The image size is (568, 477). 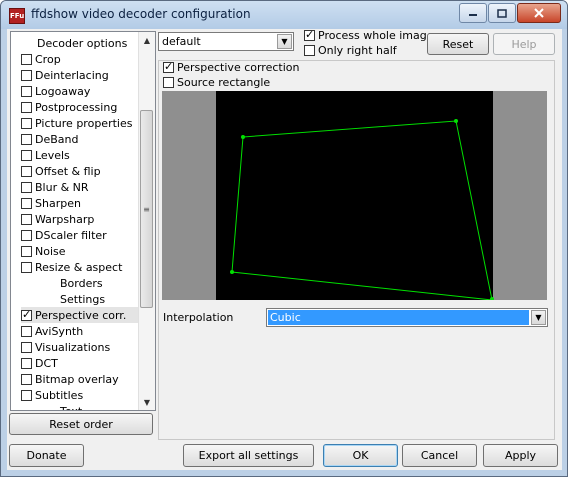 I want to click on ok-button: OK, so click(x=360, y=455).